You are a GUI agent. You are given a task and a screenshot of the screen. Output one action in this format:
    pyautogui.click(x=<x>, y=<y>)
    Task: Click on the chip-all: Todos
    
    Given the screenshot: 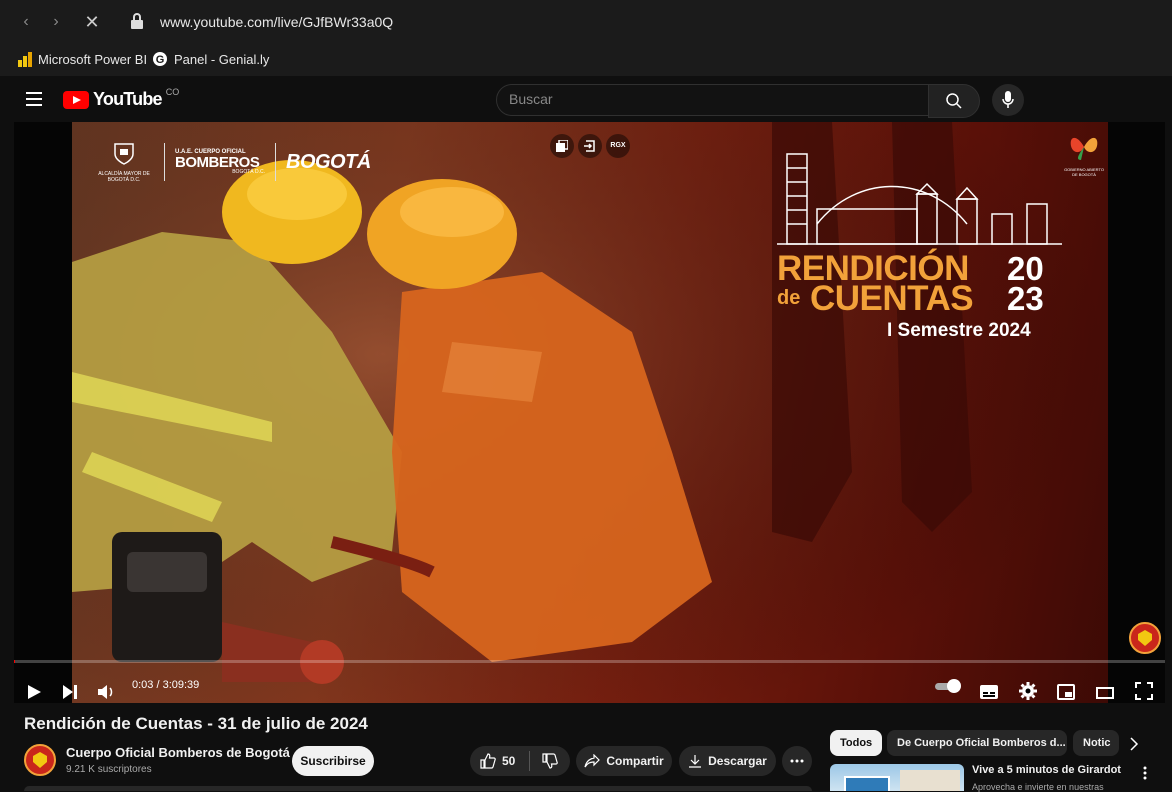 What is the action you would take?
    pyautogui.click(x=856, y=743)
    